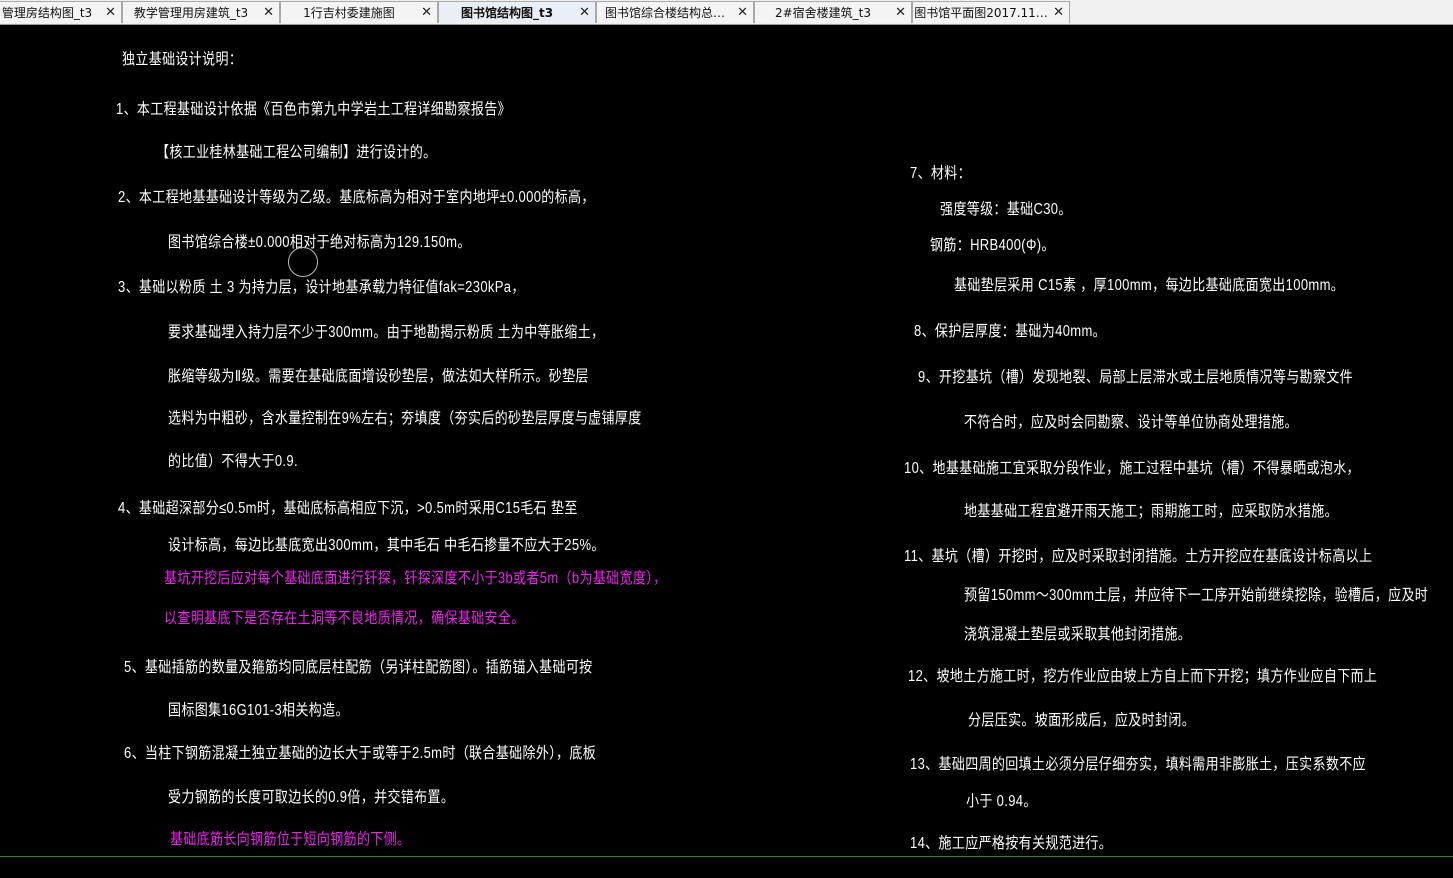  What do you see at coordinates (507, 13) in the screenshot?
I see `tab-label: 图书馆结构图_t3` at bounding box center [507, 13].